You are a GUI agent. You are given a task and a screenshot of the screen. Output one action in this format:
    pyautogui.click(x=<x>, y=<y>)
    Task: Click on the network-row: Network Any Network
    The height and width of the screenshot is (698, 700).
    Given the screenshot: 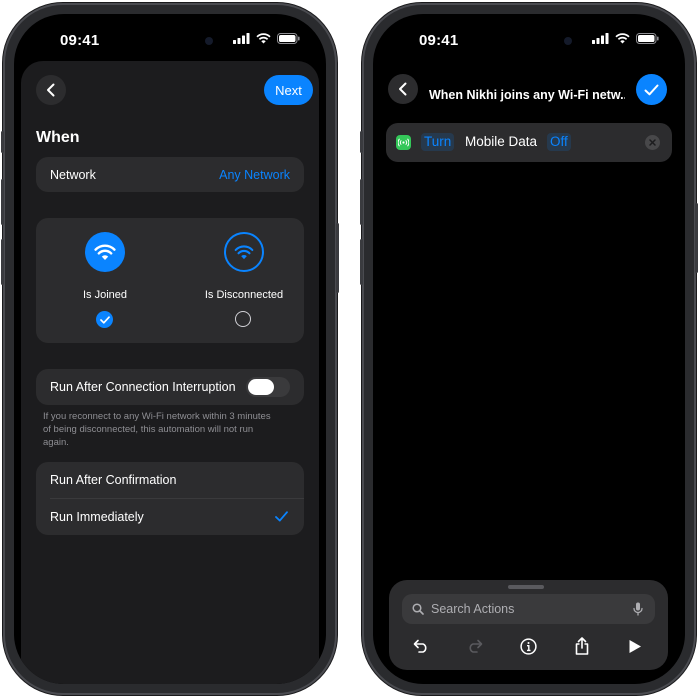 What is the action you would take?
    pyautogui.click(x=170, y=174)
    